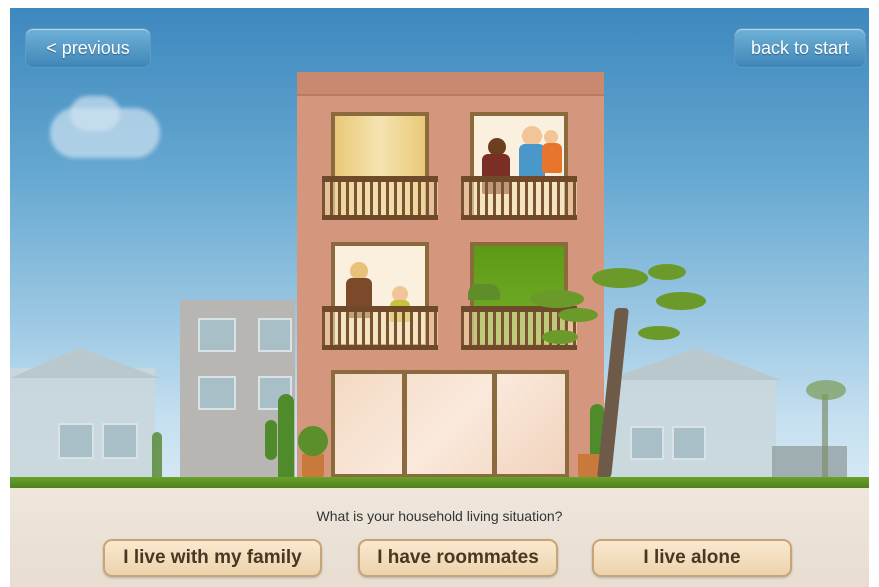  I want to click on building-roof, so click(450, 84).